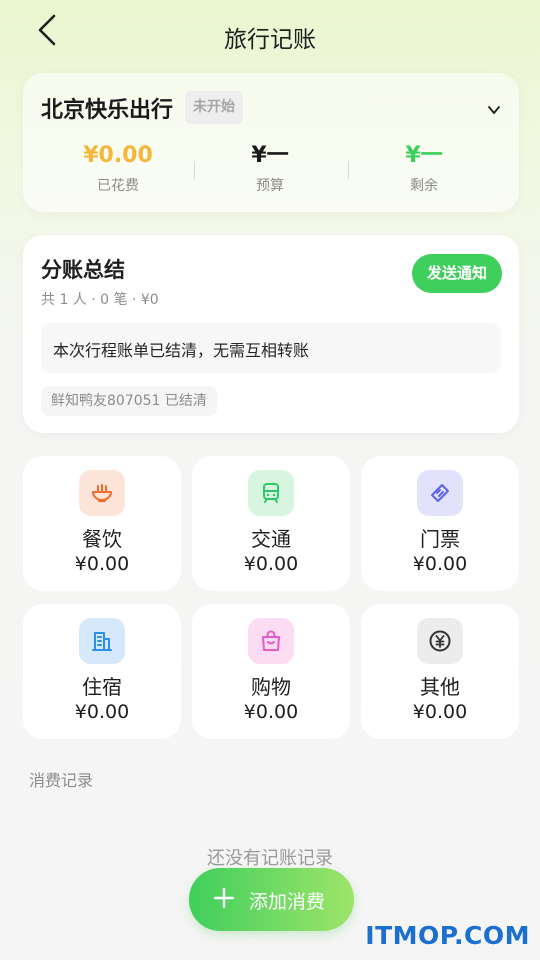 The height and width of the screenshot is (960, 540). What do you see at coordinates (440, 523) in the screenshot?
I see `category-tickets: 门票 ¥0.00` at bounding box center [440, 523].